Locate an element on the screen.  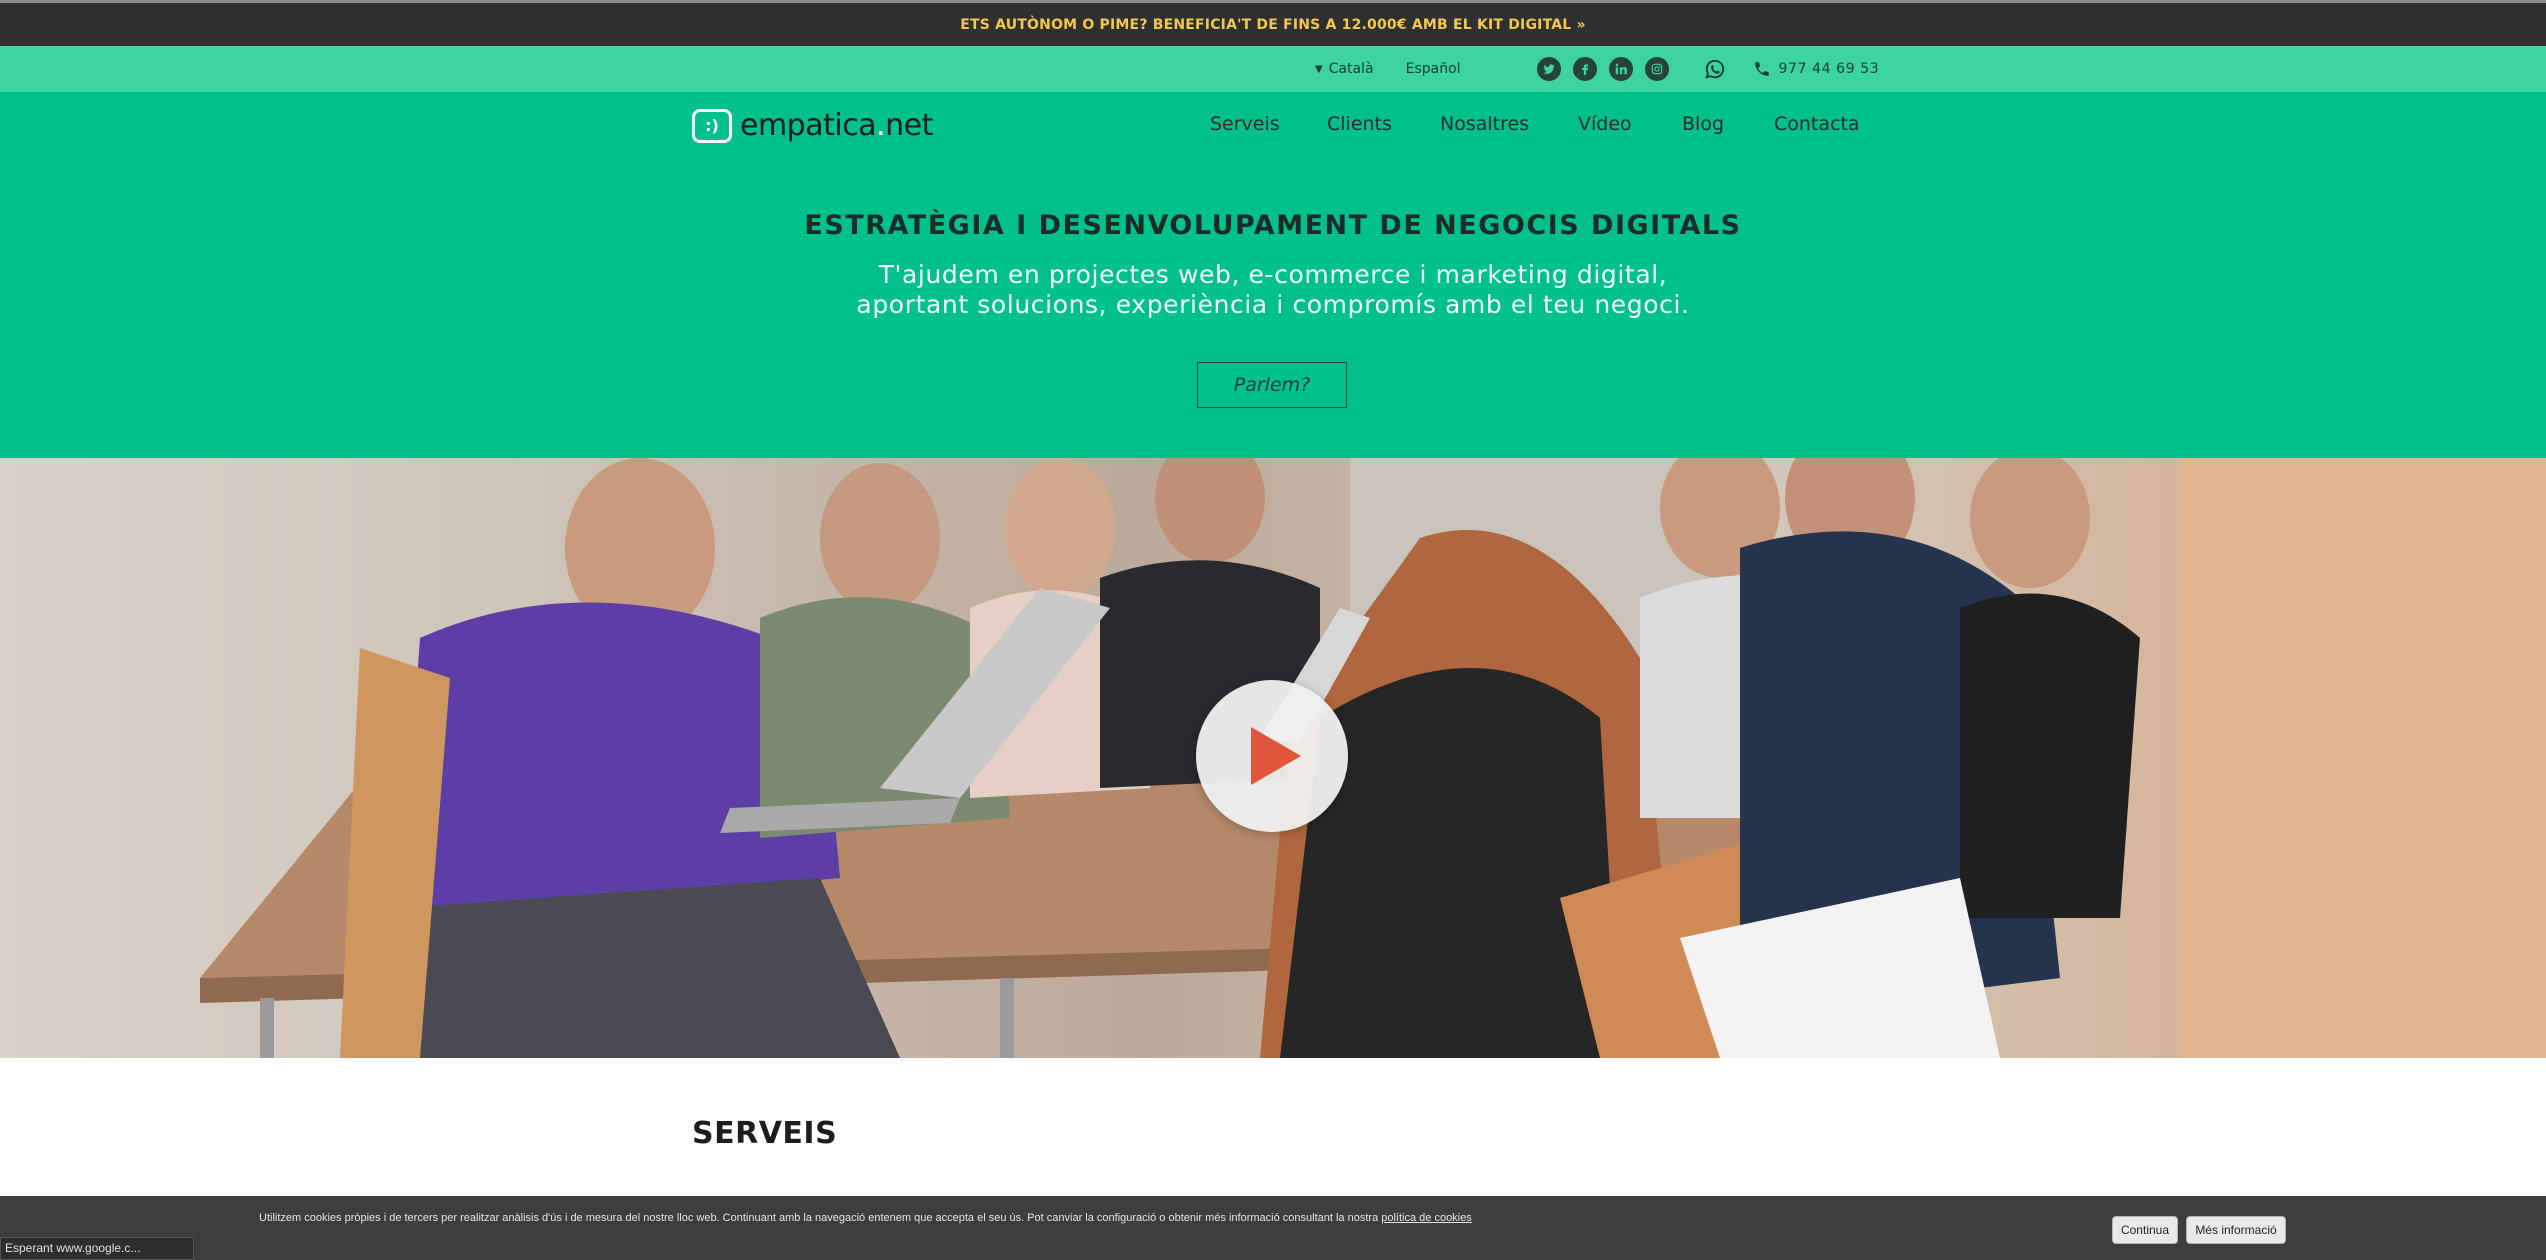
twitter-icon is located at coordinates (1548, 69).